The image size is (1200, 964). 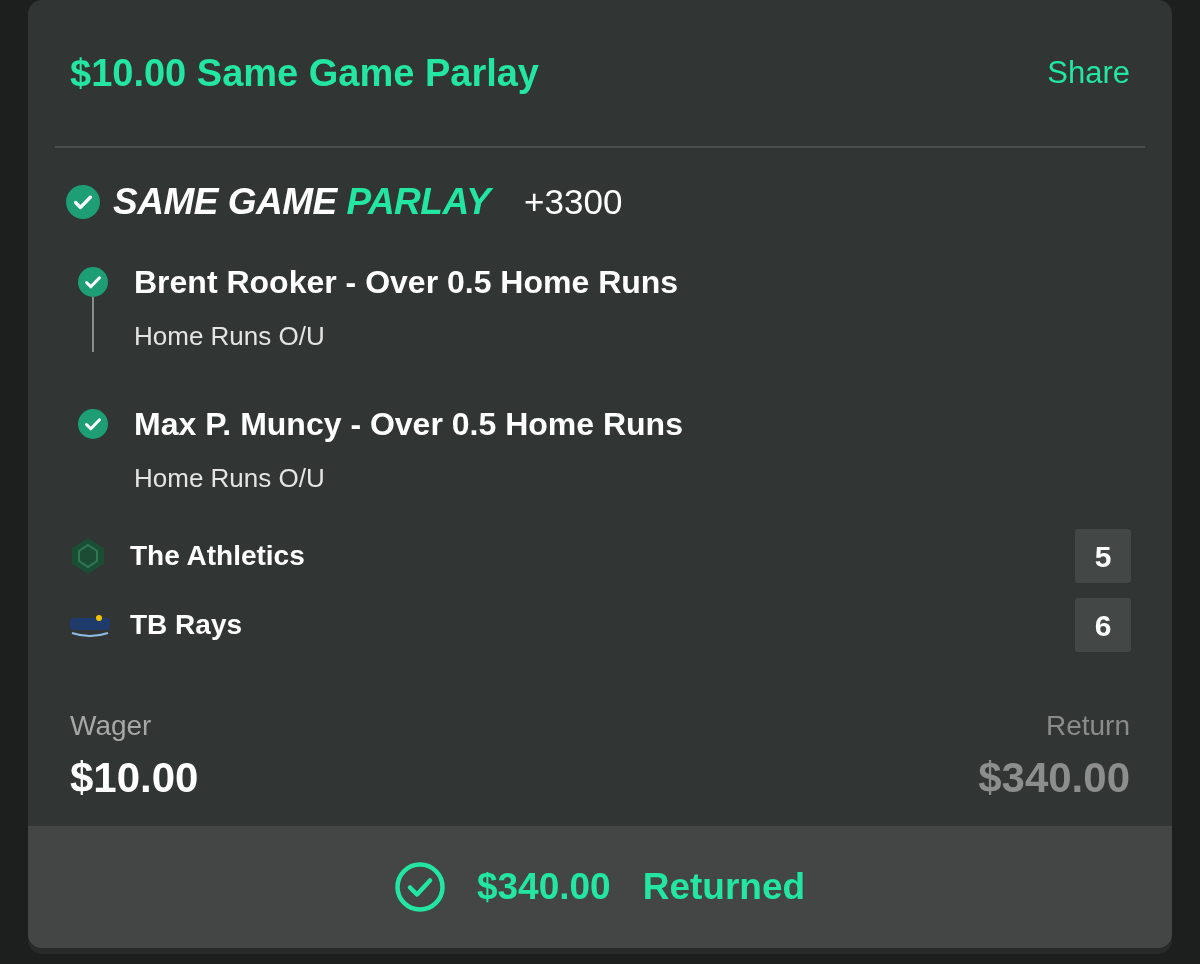 What do you see at coordinates (406, 282) in the screenshot?
I see `leg-selection: Brent Rooker - Over 0.5 Home Runs` at bounding box center [406, 282].